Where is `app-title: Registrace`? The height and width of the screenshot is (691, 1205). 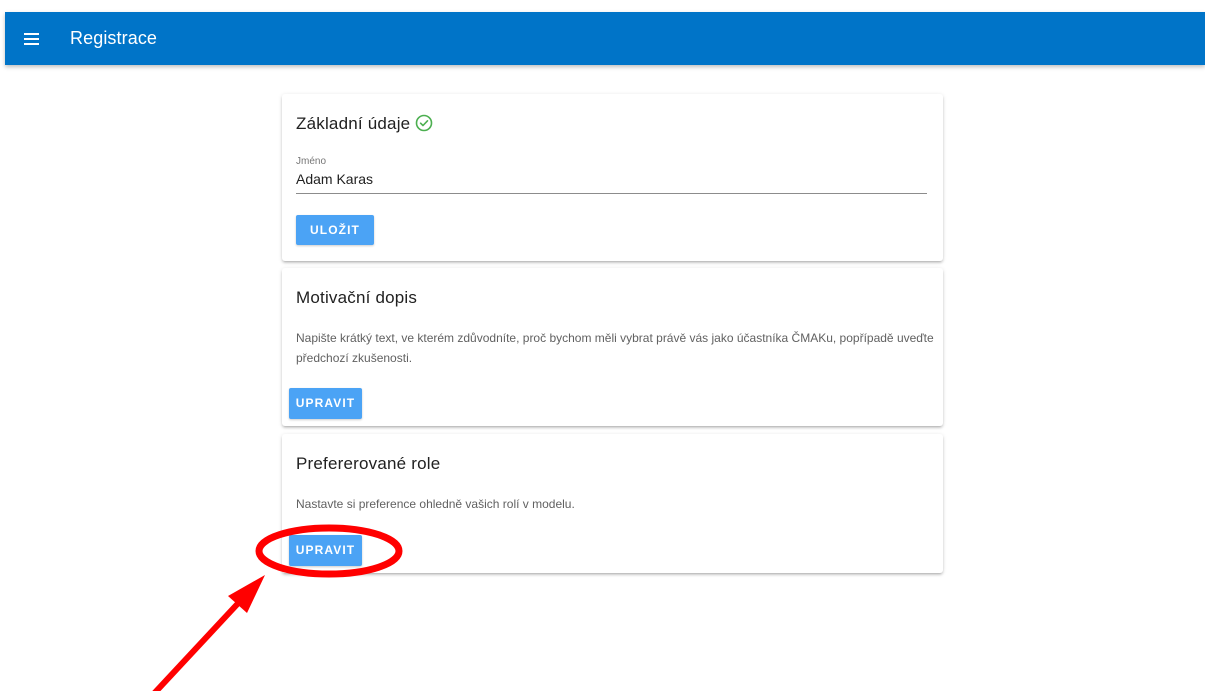 app-title: Registrace is located at coordinates (114, 38).